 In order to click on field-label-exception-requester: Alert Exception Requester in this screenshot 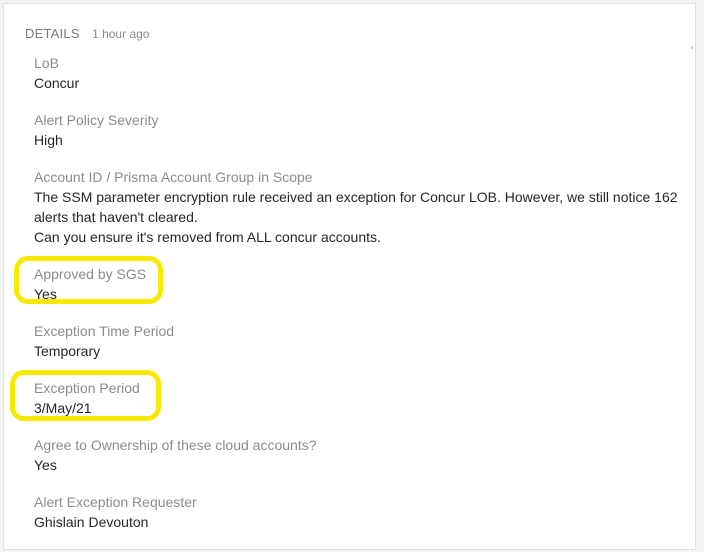, I will do `click(115, 502)`.